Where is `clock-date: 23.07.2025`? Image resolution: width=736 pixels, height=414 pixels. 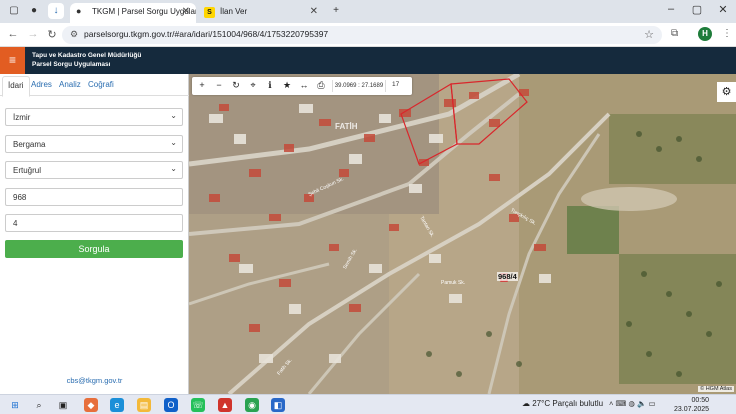 clock-date: 23.07.2025 is located at coordinates (692, 409).